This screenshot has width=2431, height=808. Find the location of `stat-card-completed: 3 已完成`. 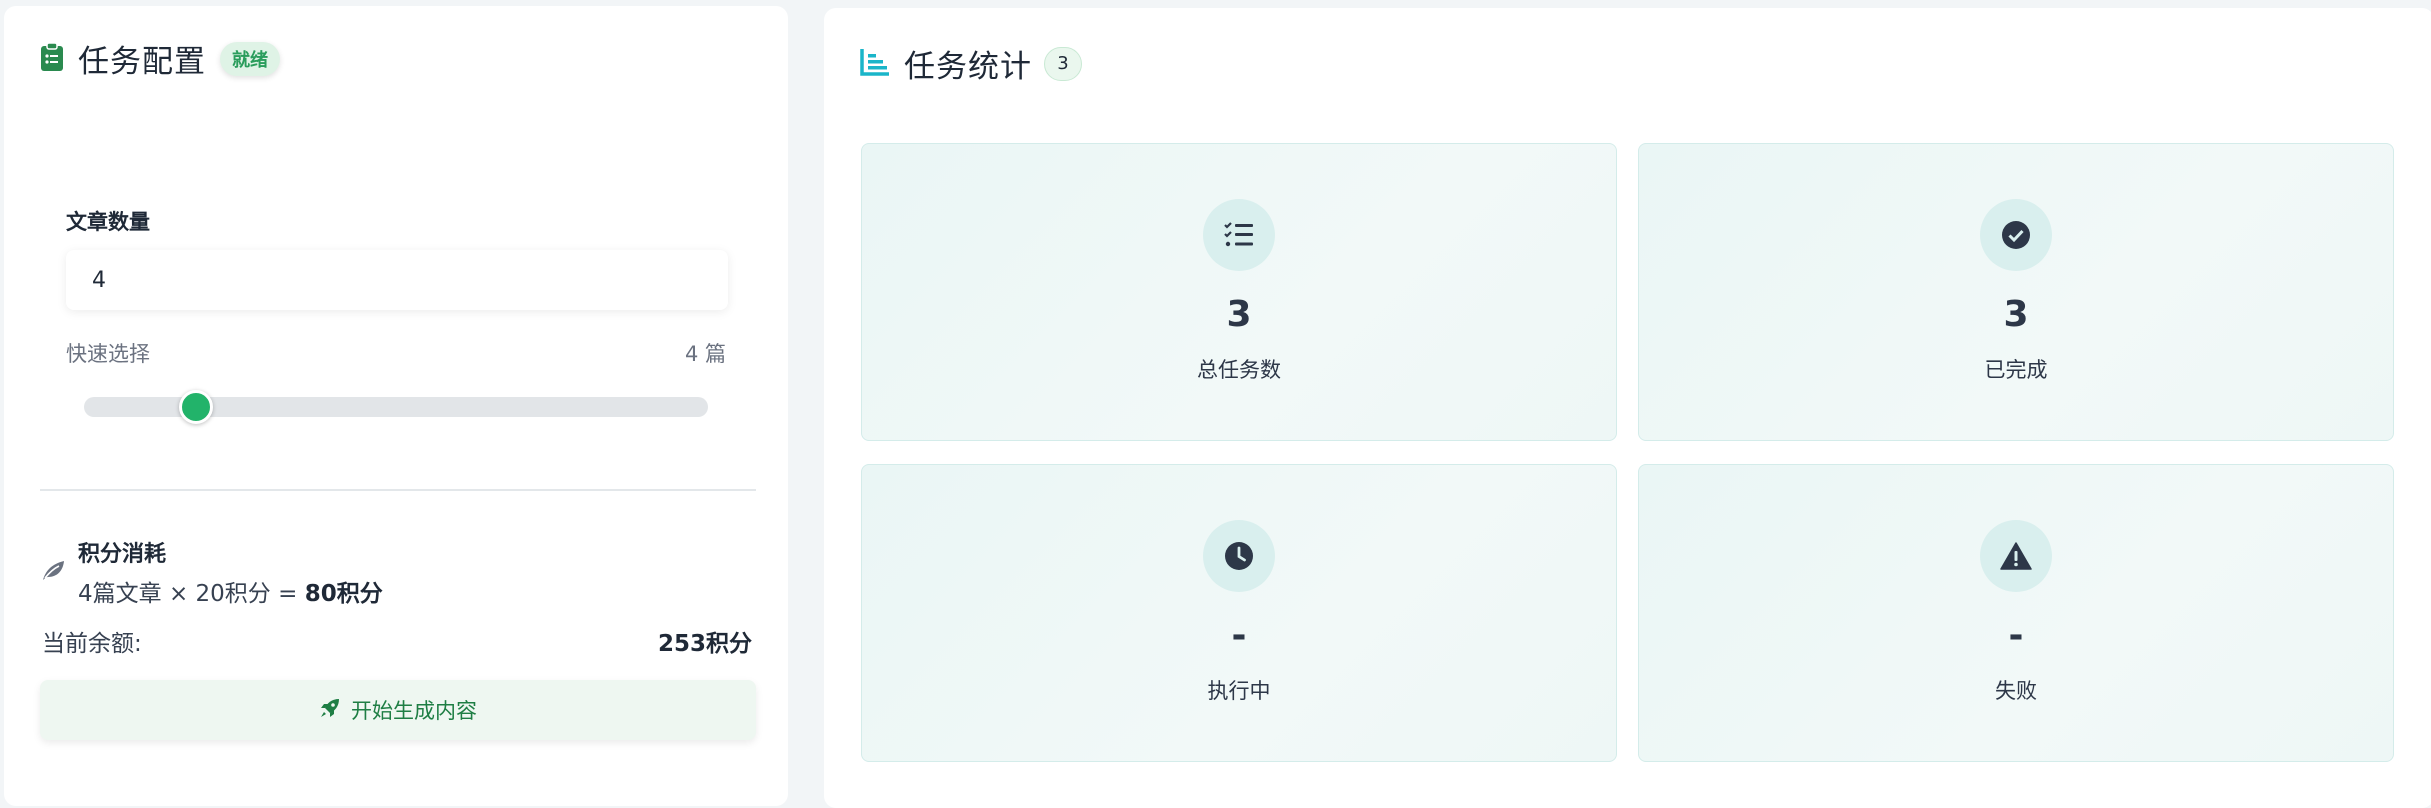

stat-card-completed: 3 已完成 is located at coordinates (2016, 292).